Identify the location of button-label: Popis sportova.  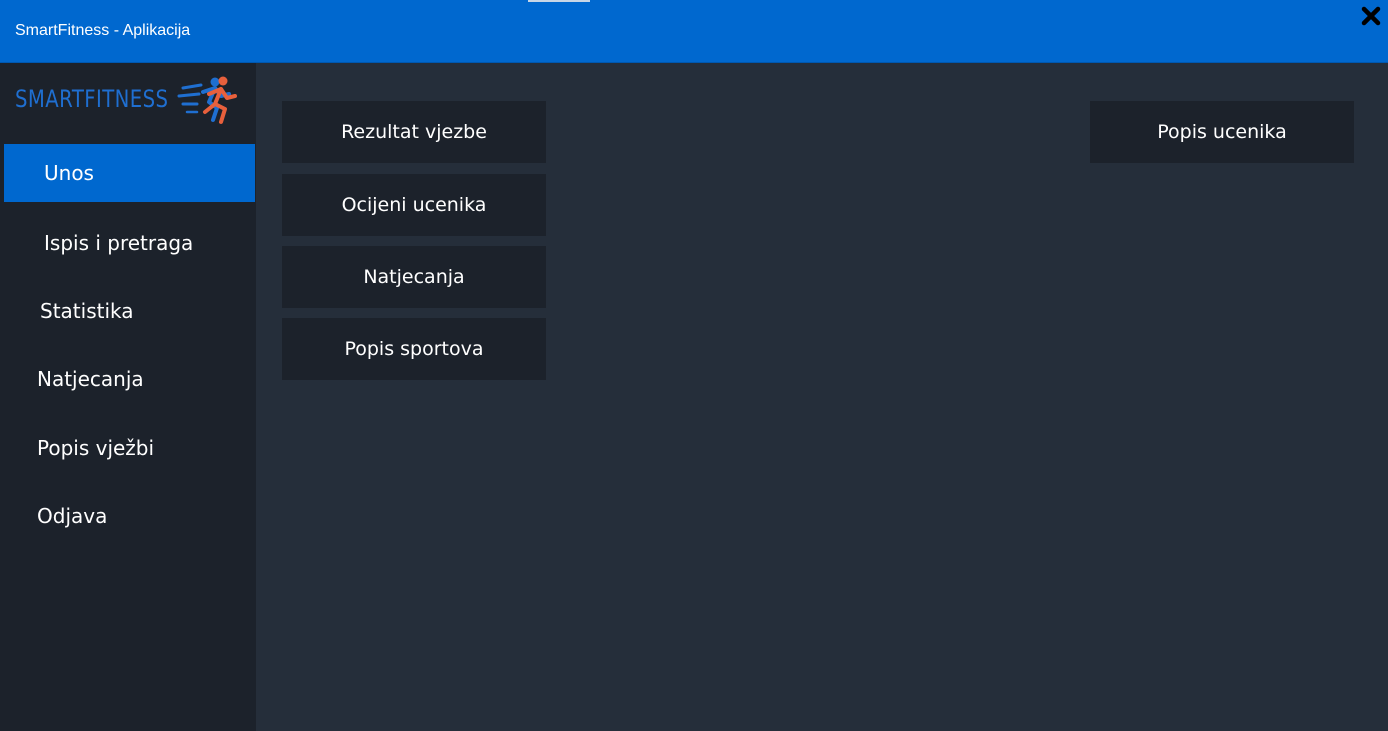
(414, 349).